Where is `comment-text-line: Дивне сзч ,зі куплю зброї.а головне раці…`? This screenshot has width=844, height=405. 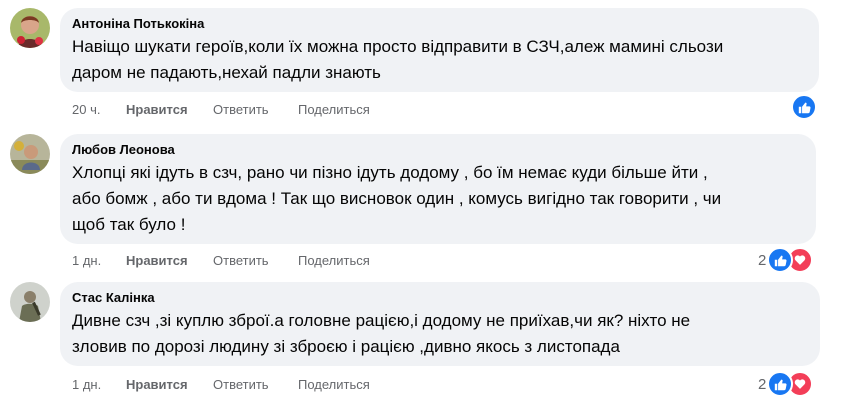
comment-text-line: Дивне сзч ,зі куплю зброї.а головне раці… is located at coordinates (381, 320).